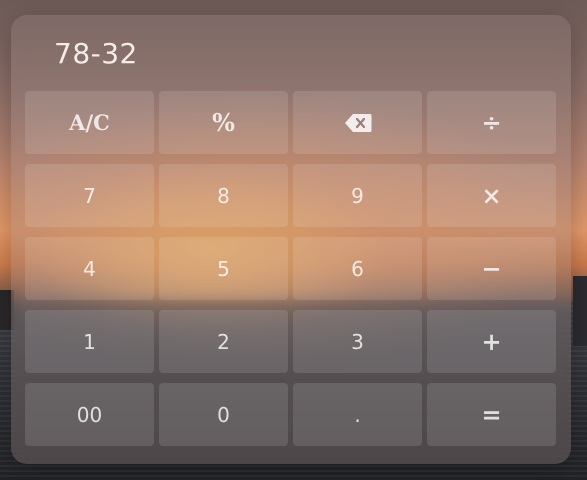 The height and width of the screenshot is (480, 587). Describe the element at coordinates (223, 195) in the screenshot. I see `key-8: 8` at that location.